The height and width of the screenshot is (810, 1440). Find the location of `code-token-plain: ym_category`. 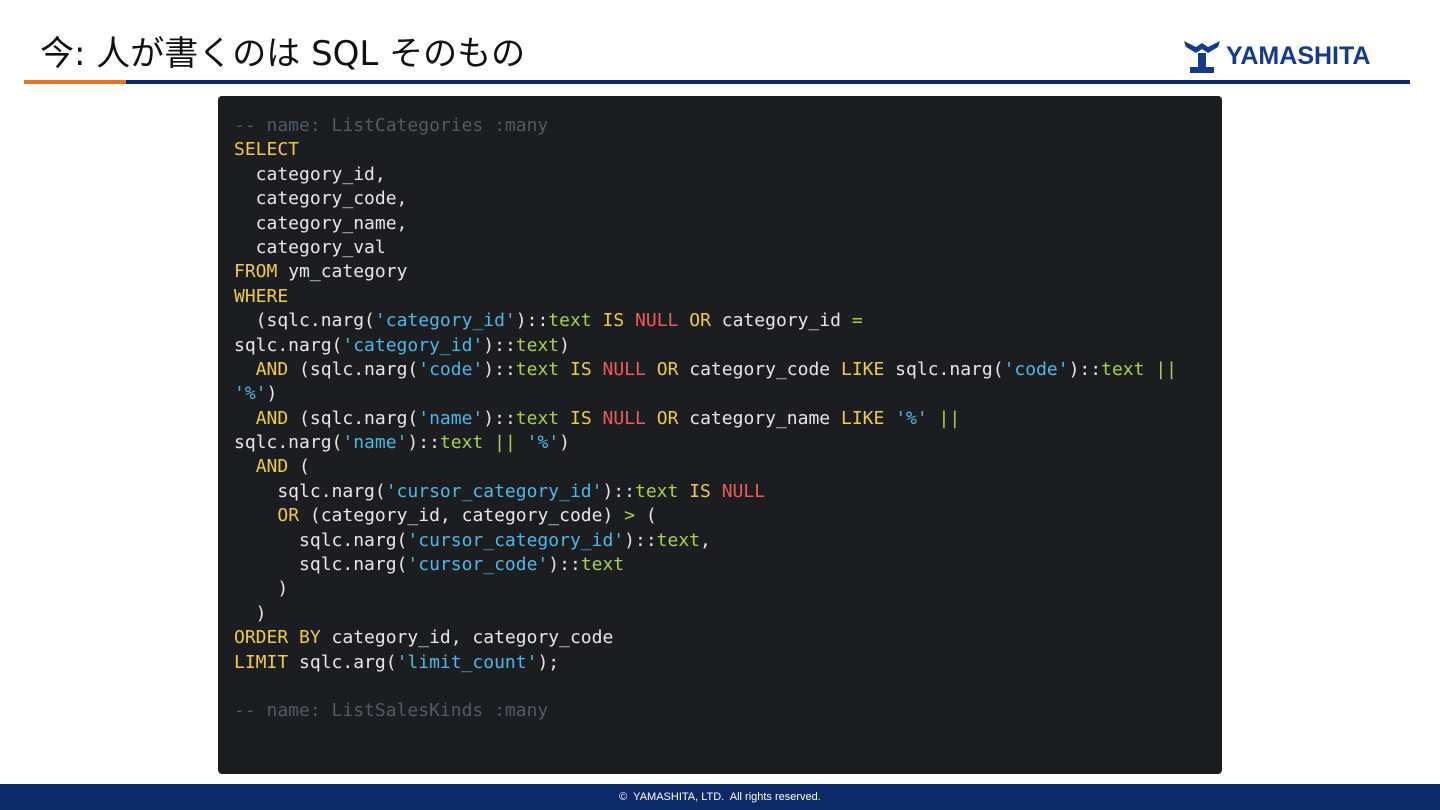

code-token-plain: ym_category is located at coordinates (342, 272).